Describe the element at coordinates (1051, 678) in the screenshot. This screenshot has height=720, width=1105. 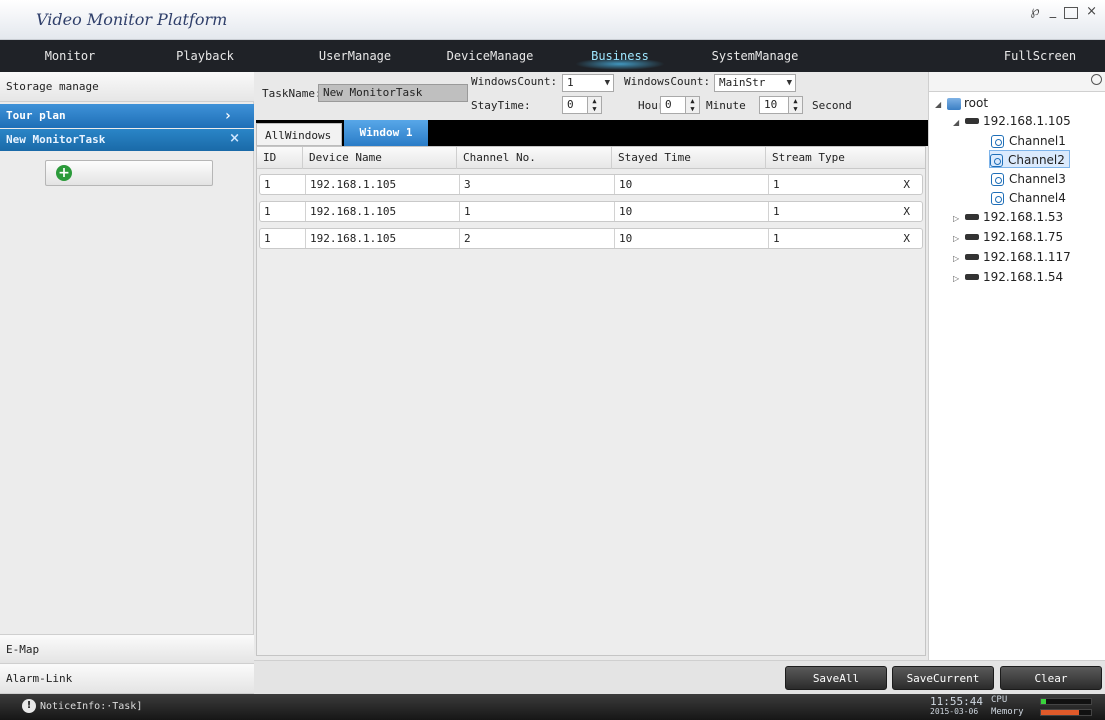
I see `clear-button: Clear` at that location.